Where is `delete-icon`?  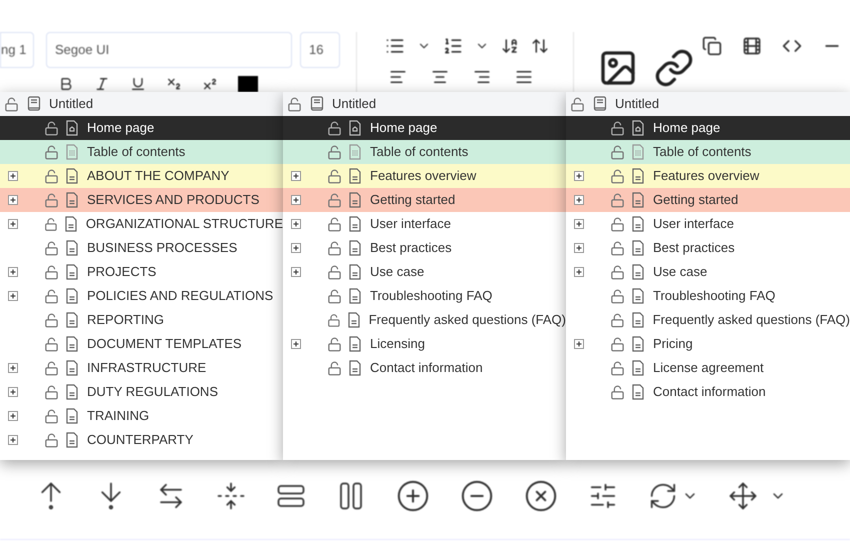 delete-icon is located at coordinates (541, 495).